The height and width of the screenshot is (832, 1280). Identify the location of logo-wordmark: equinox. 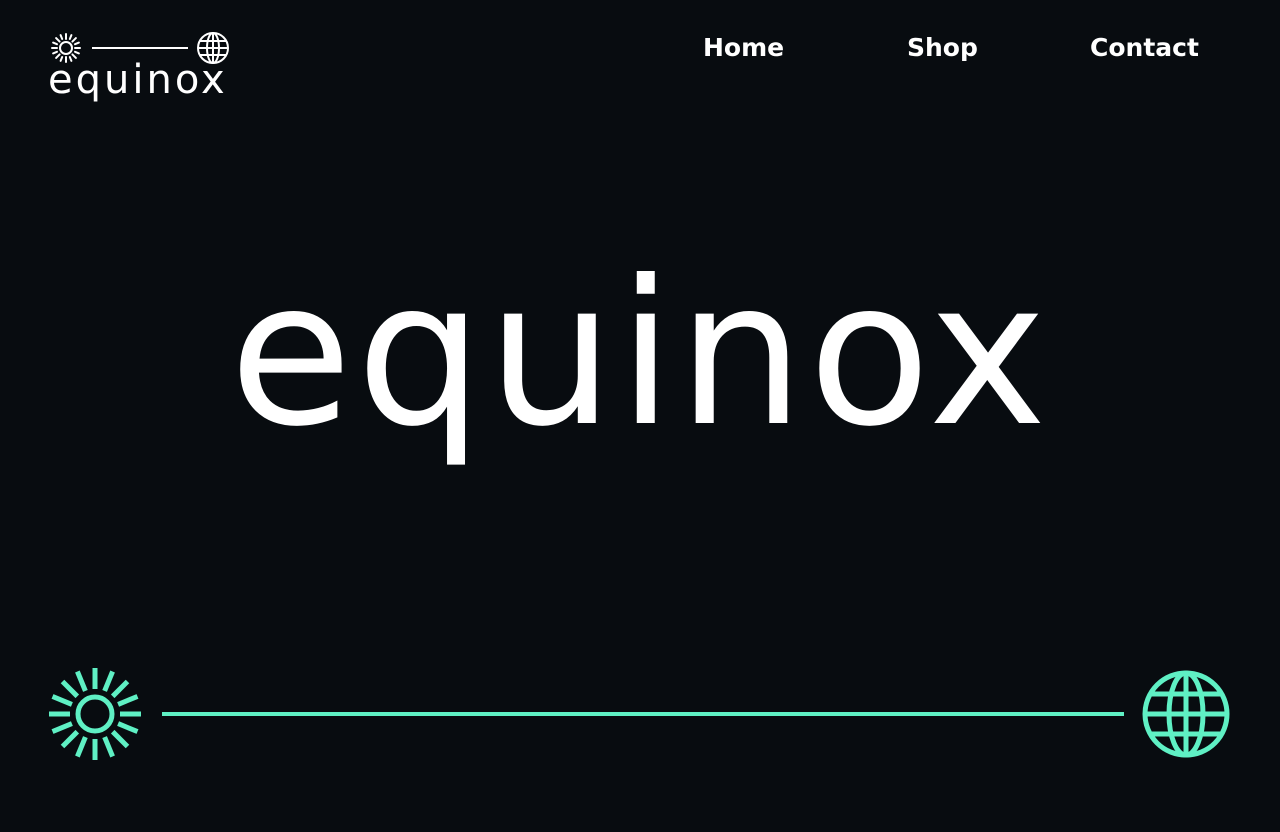
(138, 80).